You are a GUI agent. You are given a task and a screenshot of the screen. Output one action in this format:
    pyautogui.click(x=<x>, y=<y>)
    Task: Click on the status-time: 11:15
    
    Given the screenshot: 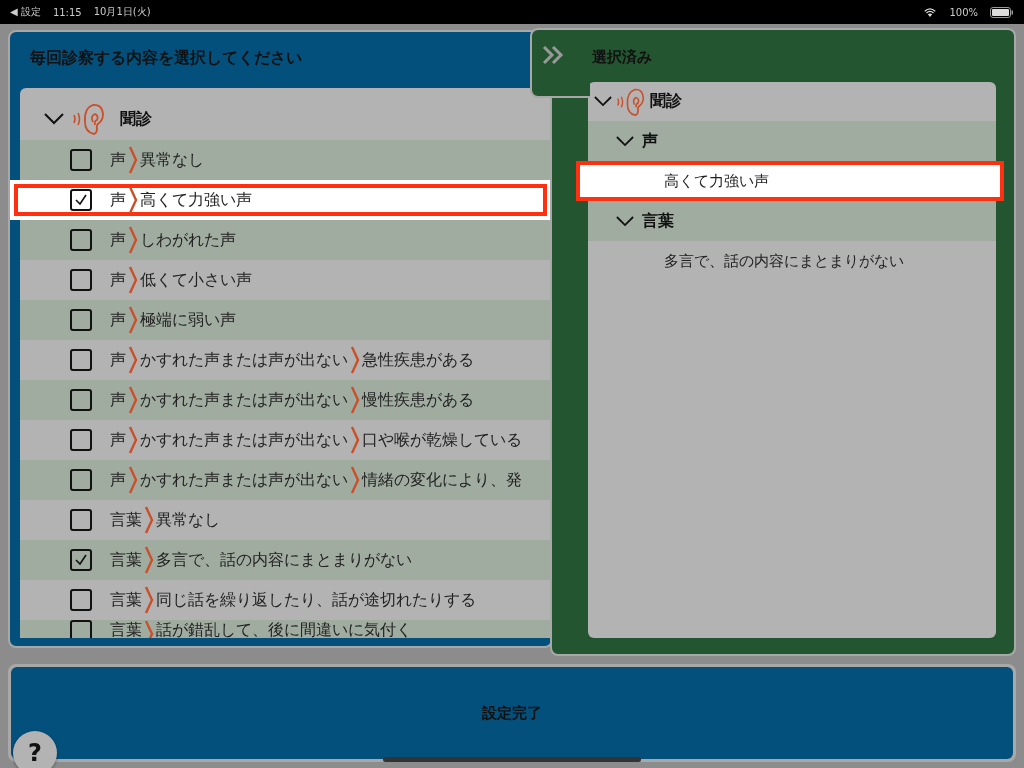 What is the action you would take?
    pyautogui.click(x=67, y=12)
    